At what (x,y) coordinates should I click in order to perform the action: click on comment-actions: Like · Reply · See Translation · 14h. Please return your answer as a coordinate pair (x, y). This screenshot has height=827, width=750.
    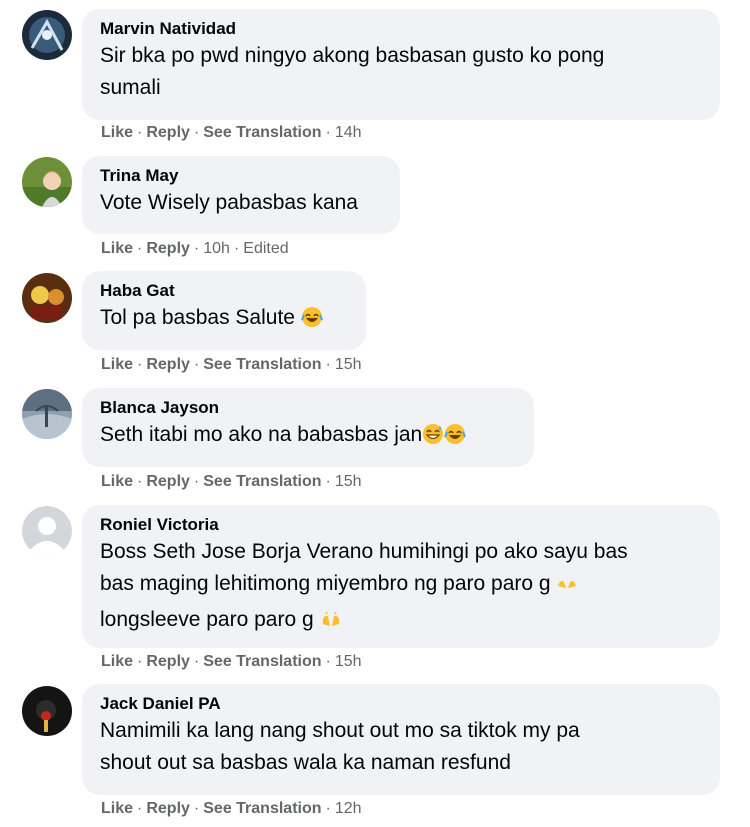
    Looking at the image, I should click on (231, 133).